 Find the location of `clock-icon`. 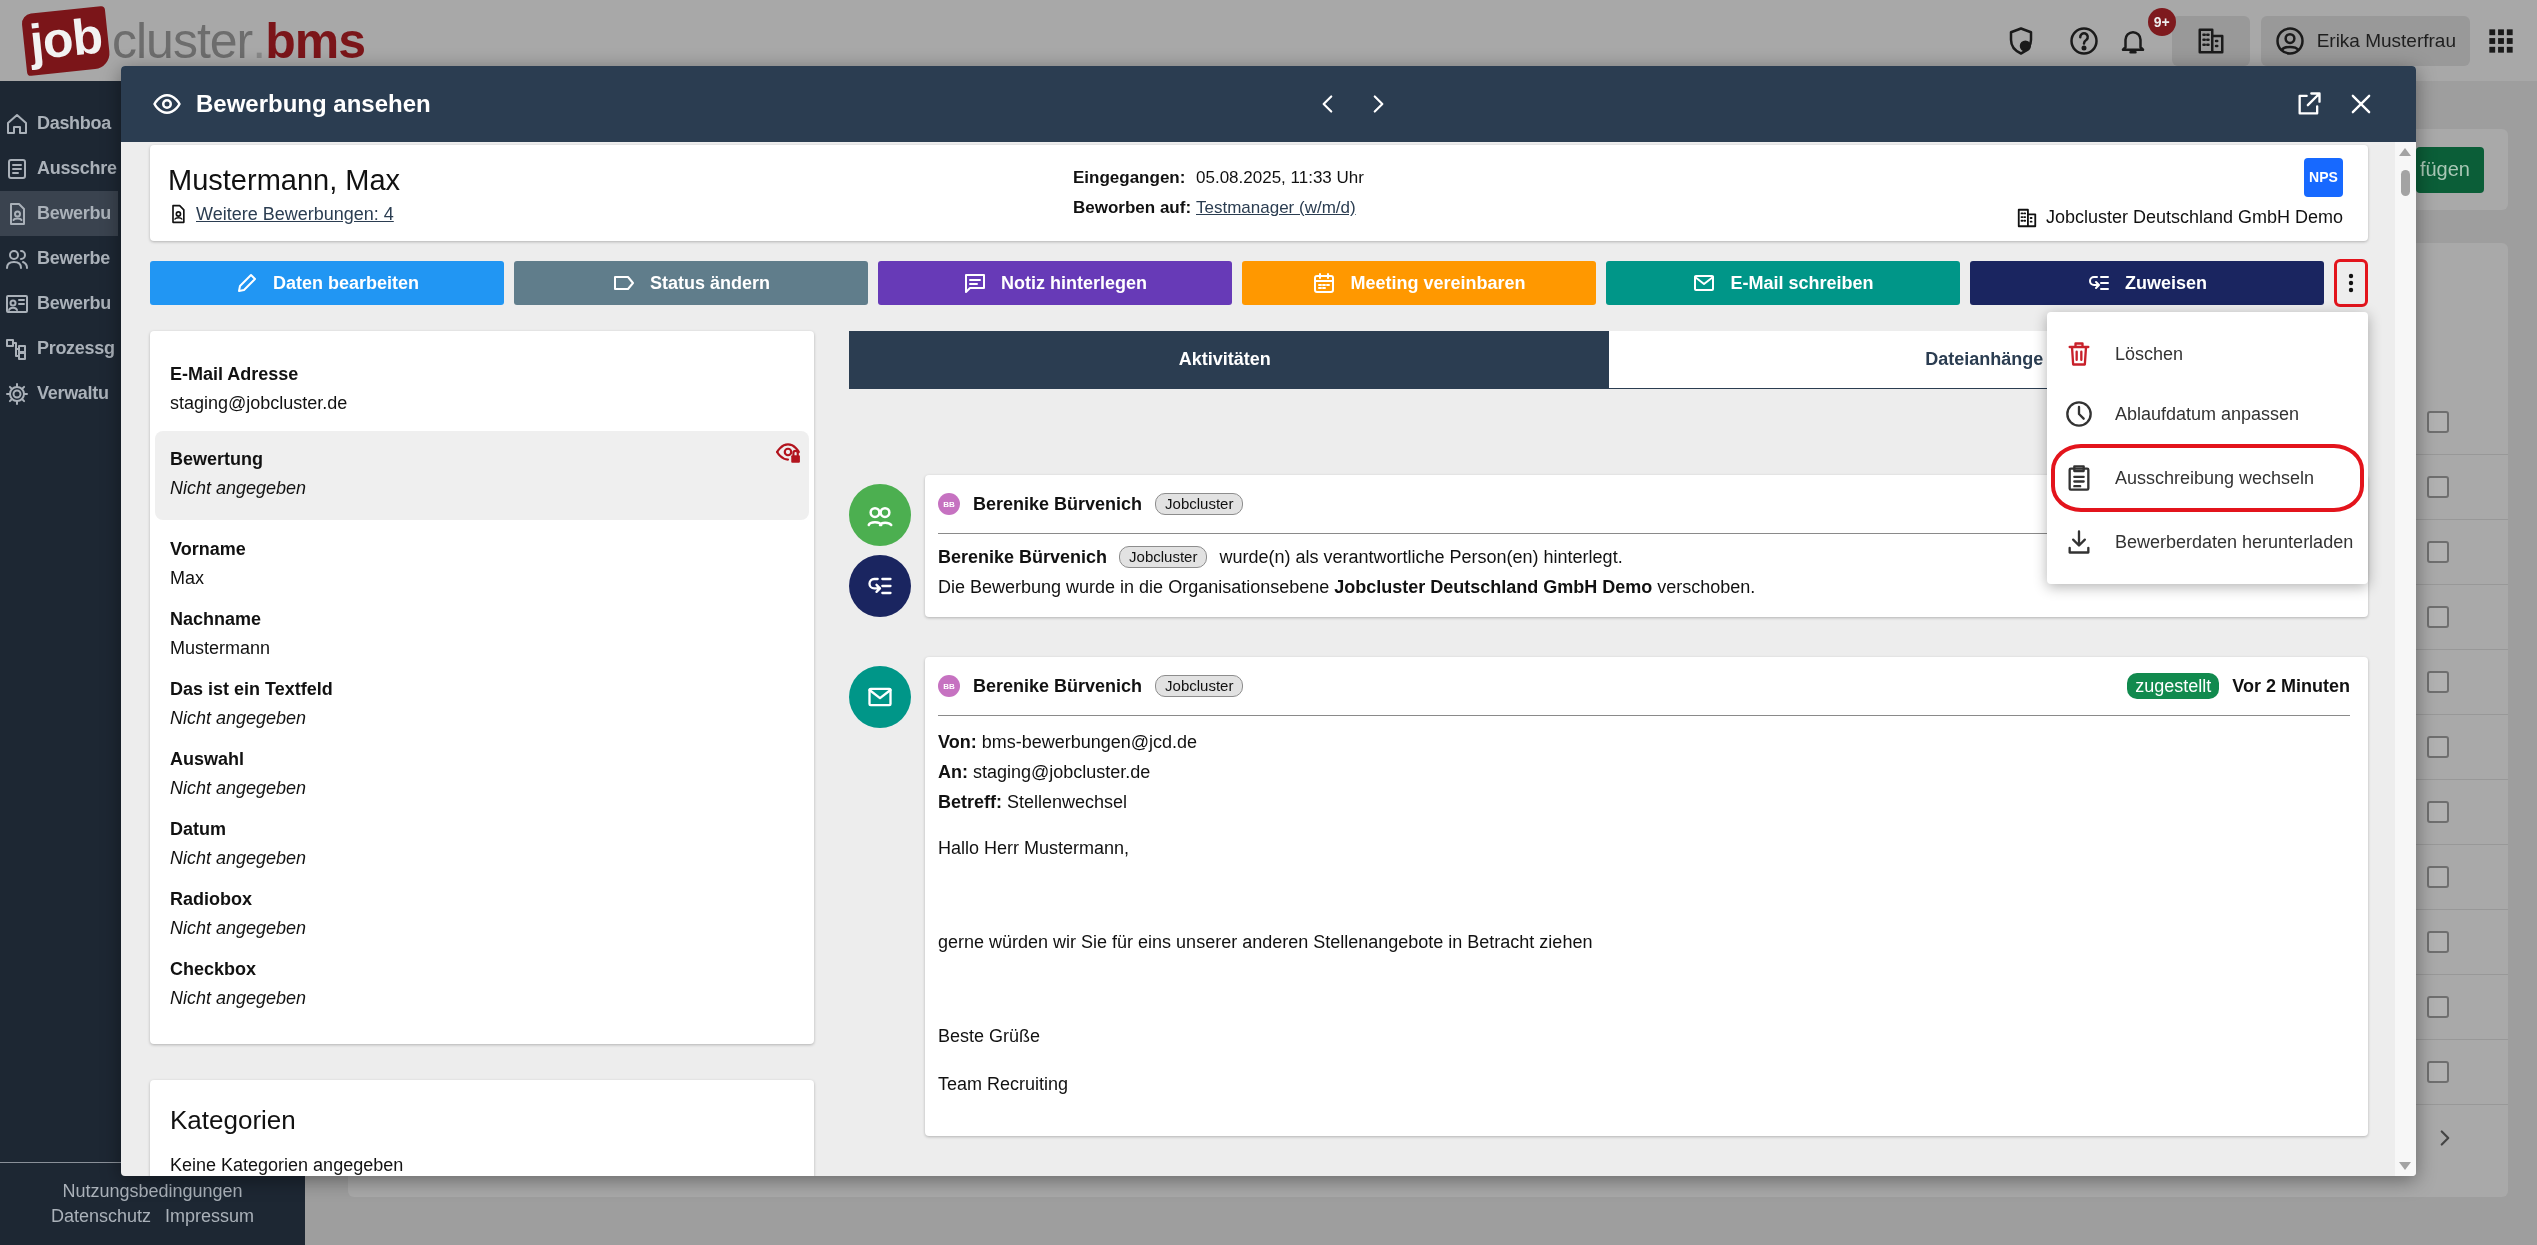

clock-icon is located at coordinates (2079, 414).